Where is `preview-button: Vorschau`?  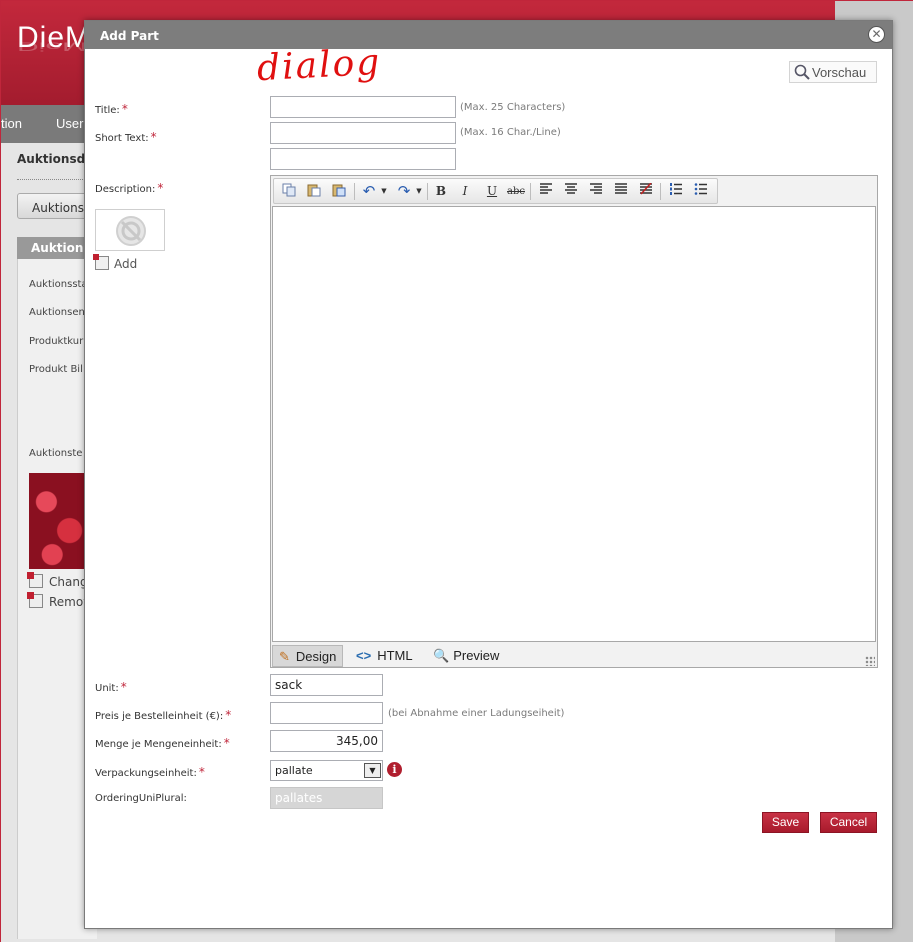 preview-button: Vorschau is located at coordinates (833, 72).